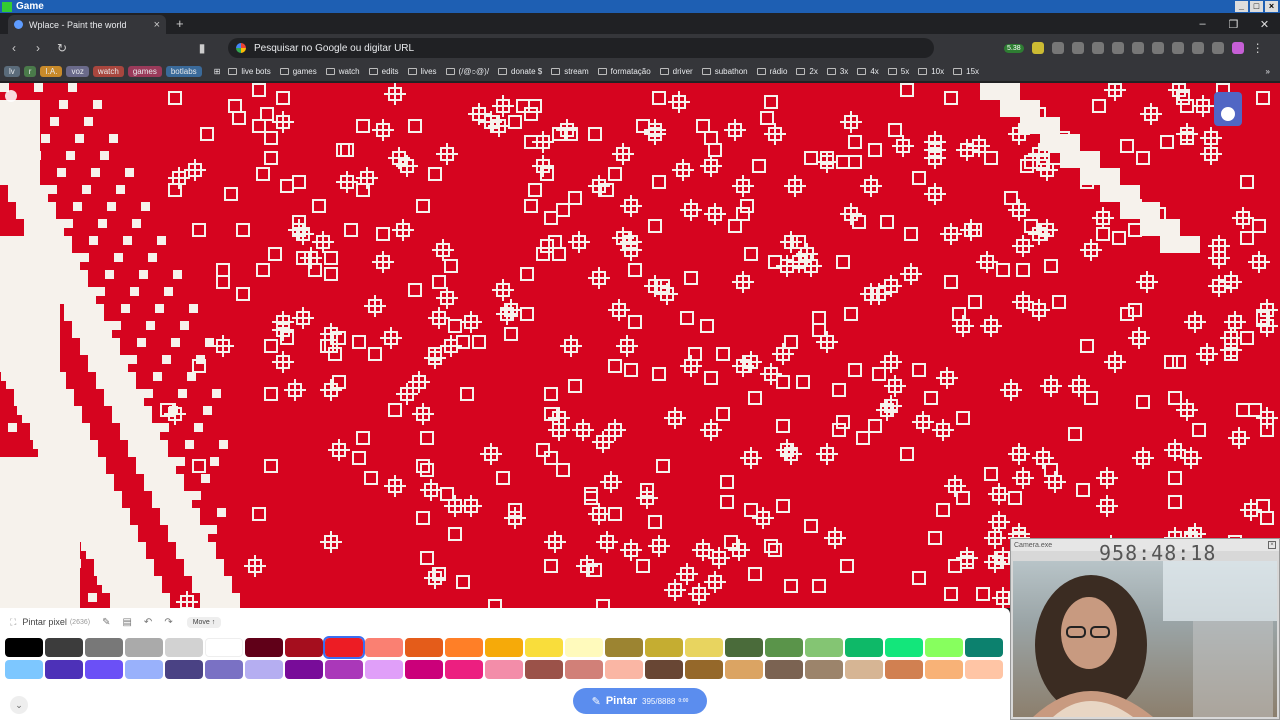  What do you see at coordinates (1202, 24) in the screenshot?
I see `minimize-icon: –` at bounding box center [1202, 24].